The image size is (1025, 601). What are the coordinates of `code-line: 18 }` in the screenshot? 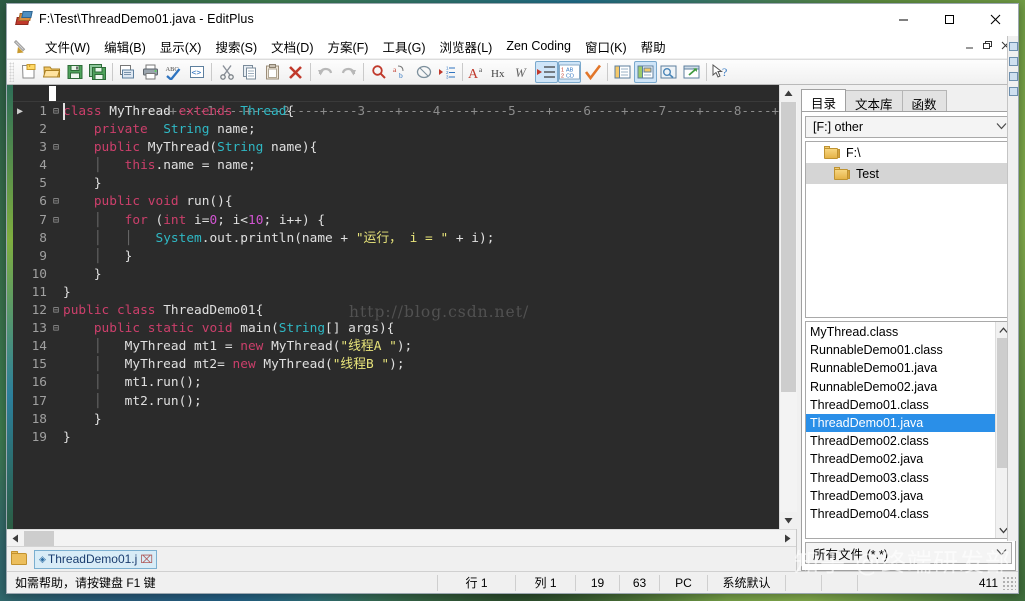 It's located at (396, 420).